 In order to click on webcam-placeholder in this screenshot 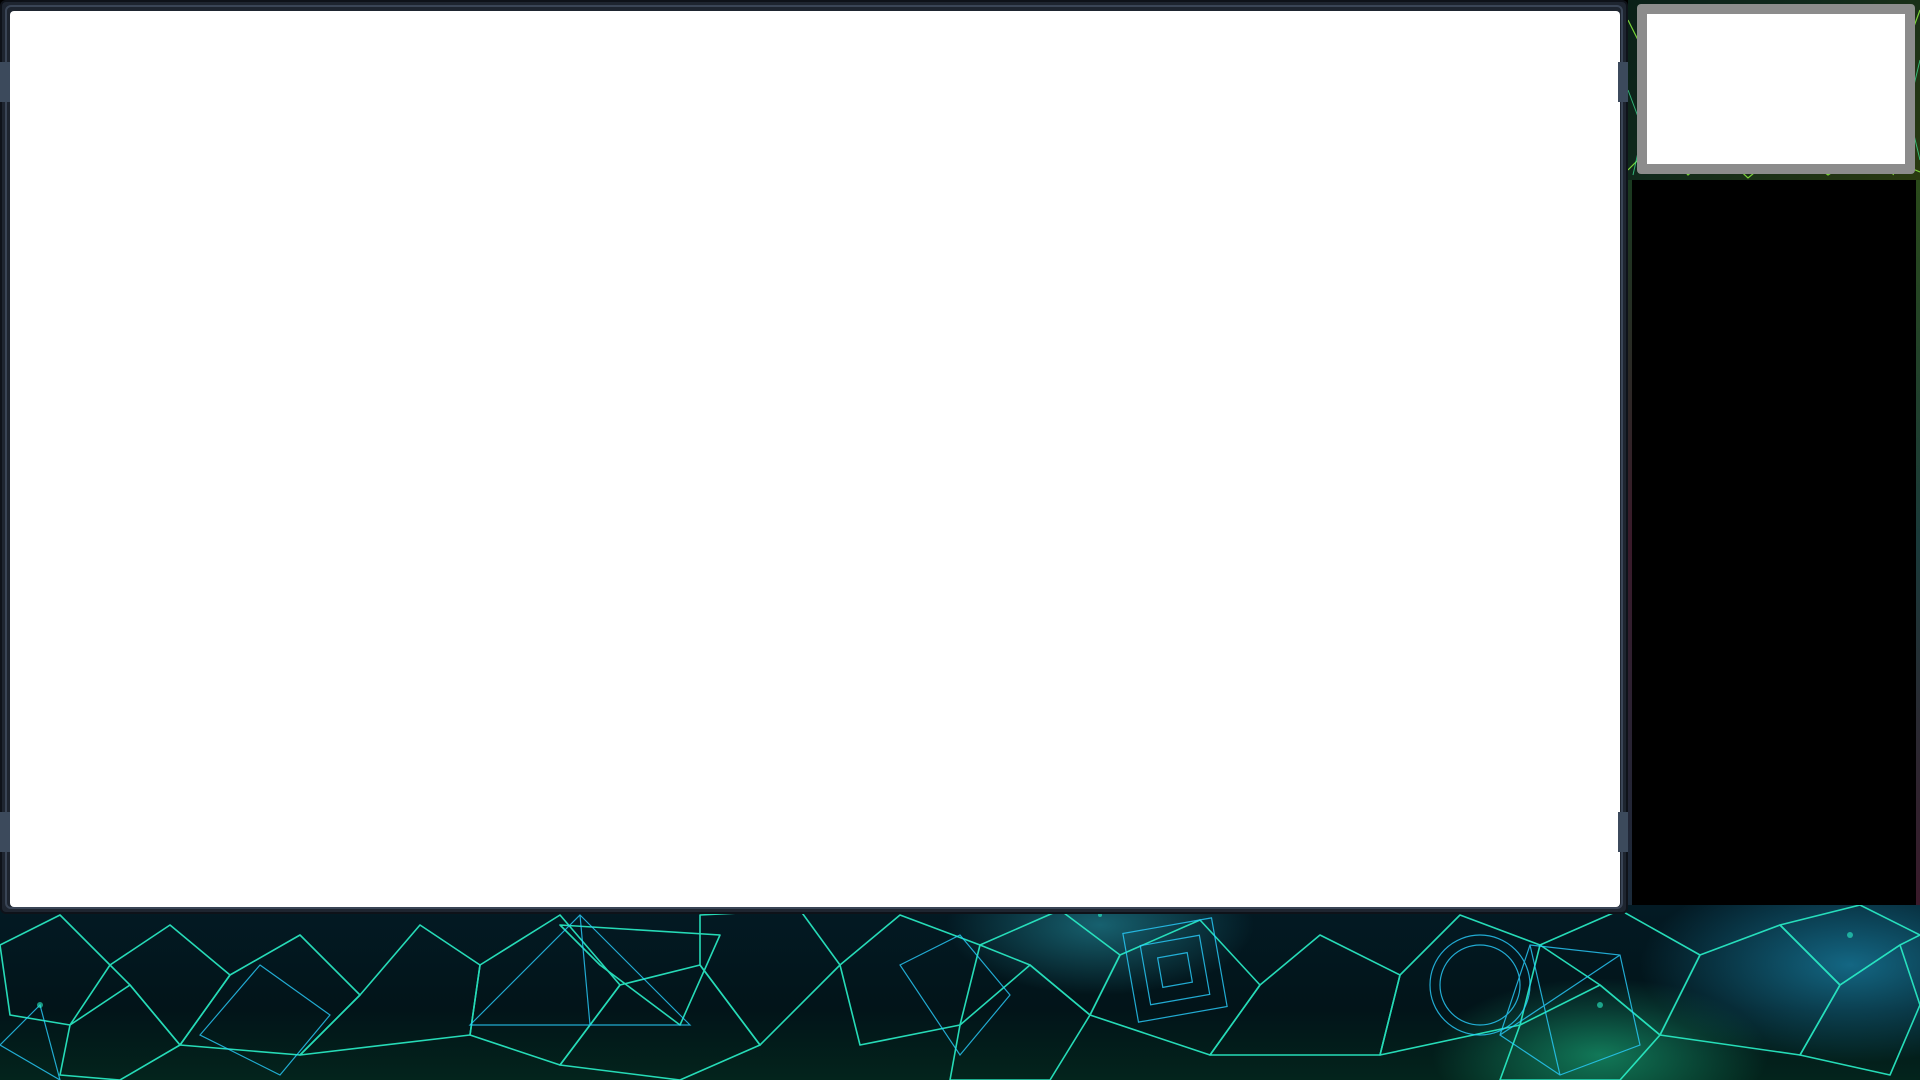, I will do `click(1776, 89)`.